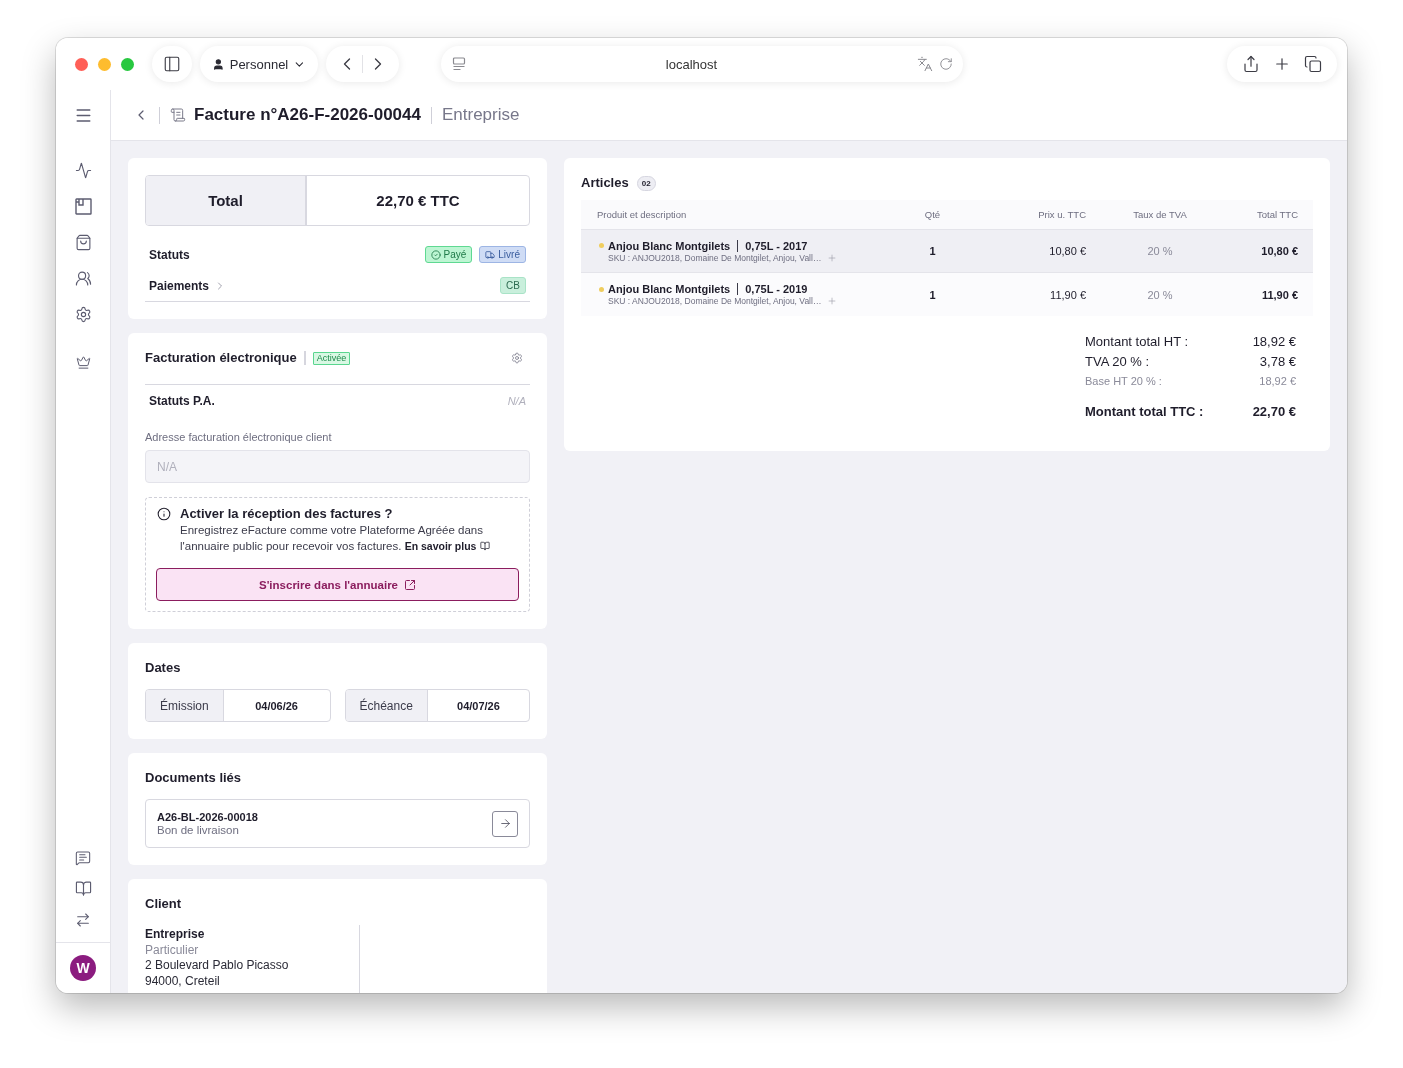 This screenshot has height=1068, width=1403. Describe the element at coordinates (459, 64) in the screenshot. I see `reader-icon` at that location.